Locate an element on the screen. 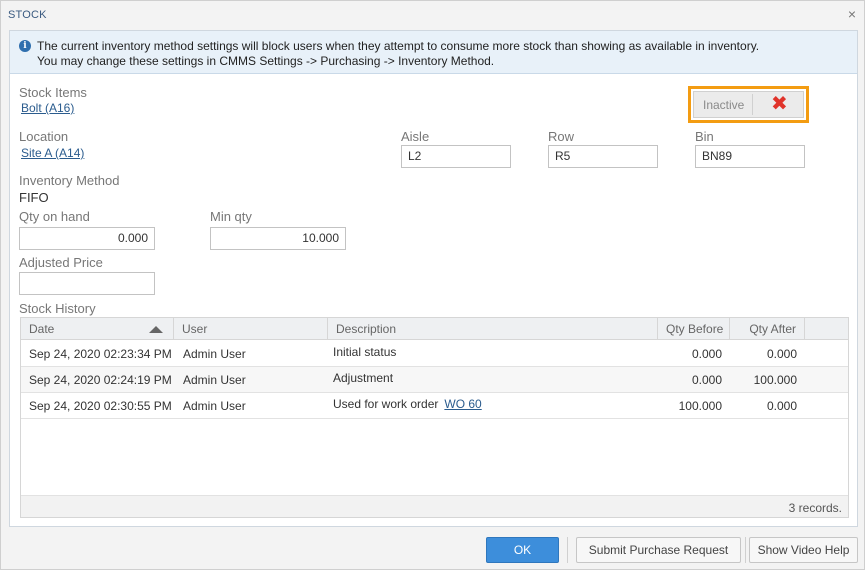 This screenshot has width=865, height=570. aisle-input: L2 is located at coordinates (456, 156).